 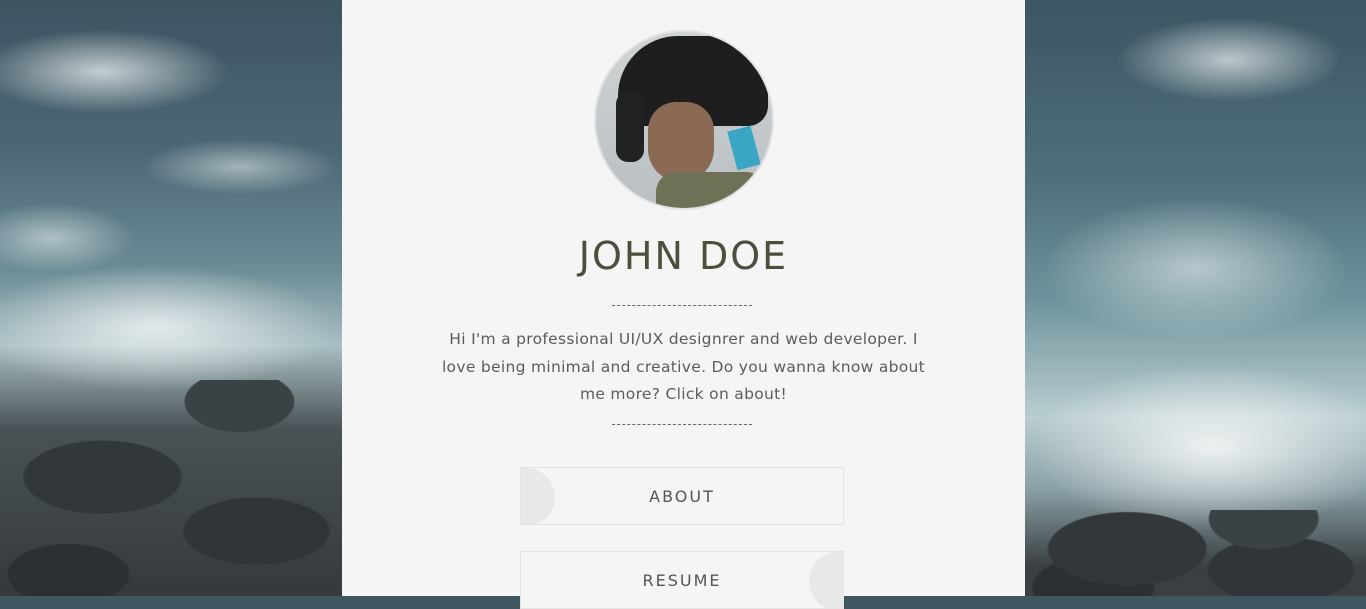 What do you see at coordinates (1195, 553) in the screenshot?
I see `background-rocks-right` at bounding box center [1195, 553].